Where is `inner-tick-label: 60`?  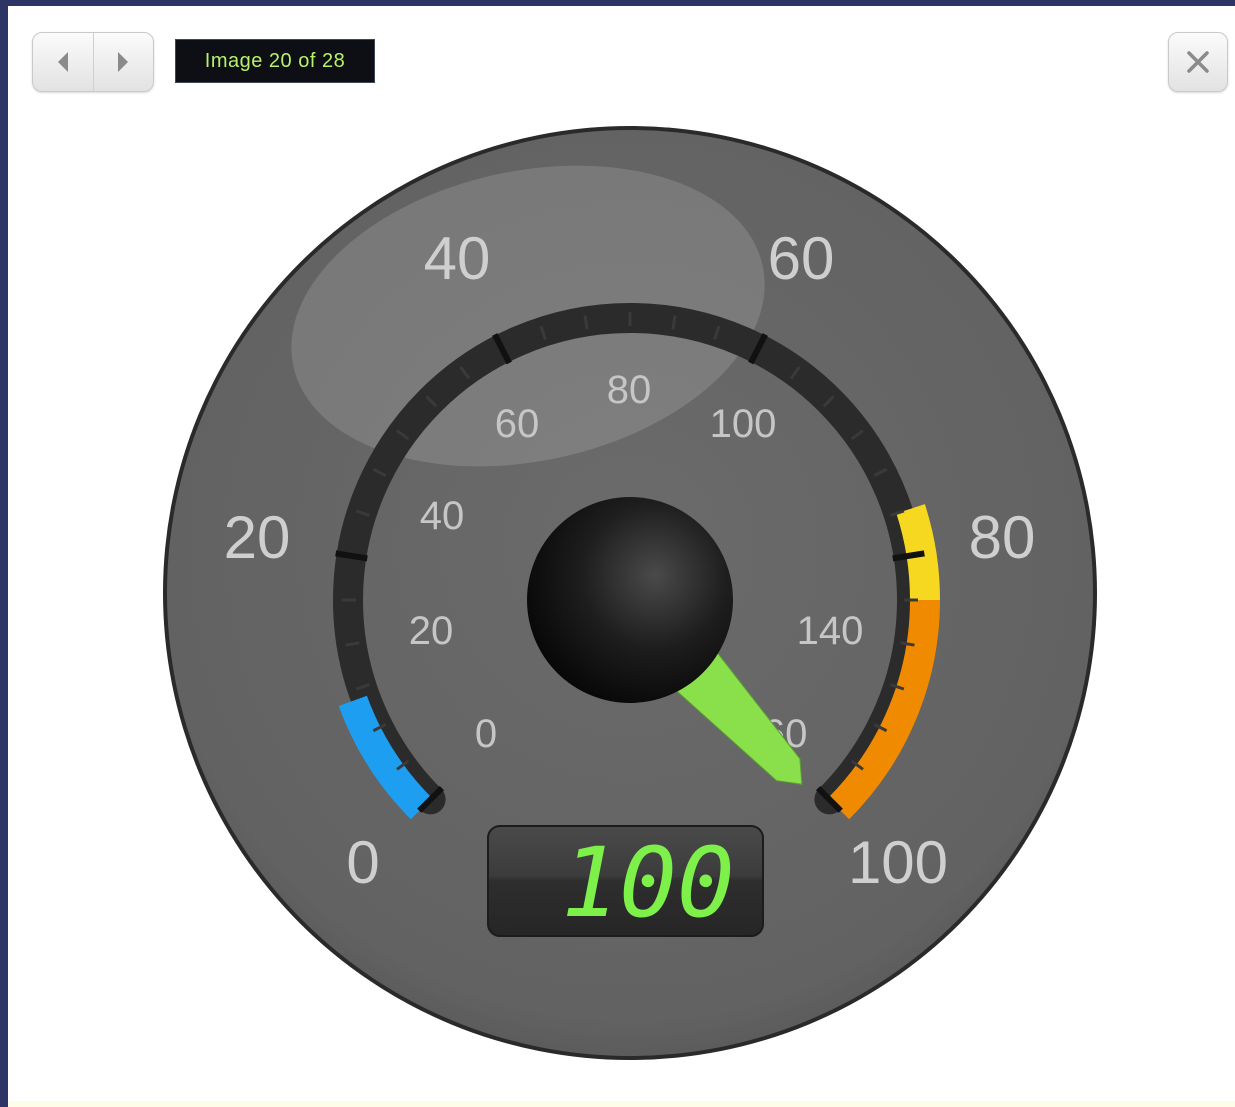
inner-tick-label: 60 is located at coordinates (517, 424).